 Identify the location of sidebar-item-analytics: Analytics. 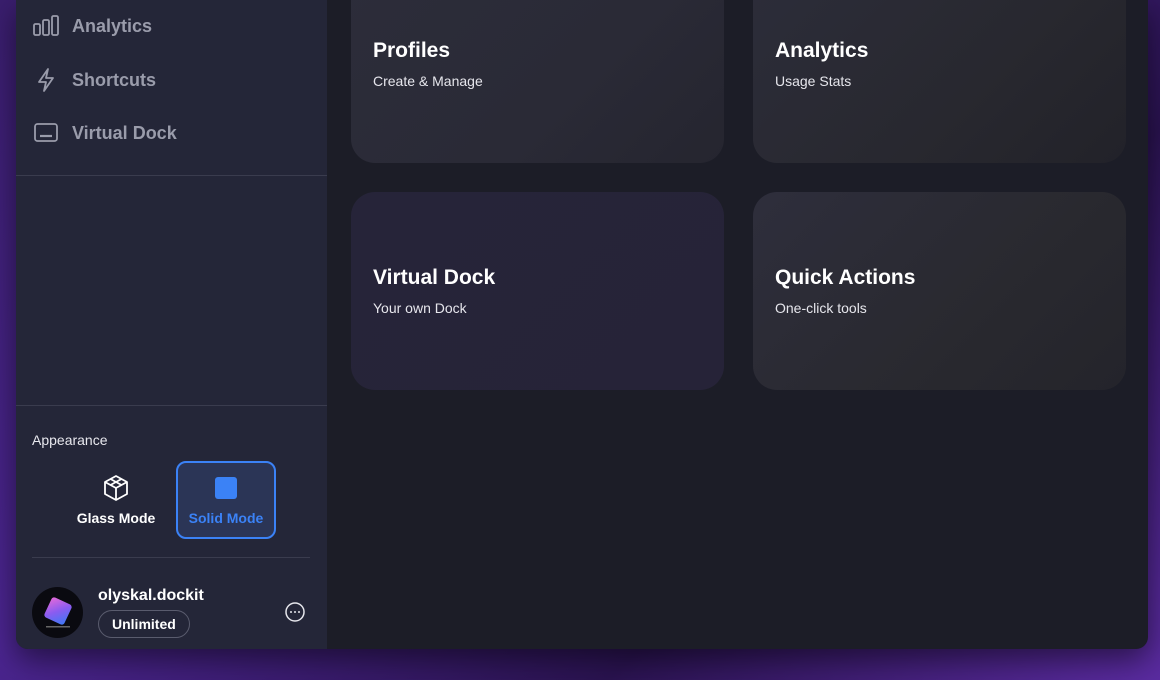
(92, 26).